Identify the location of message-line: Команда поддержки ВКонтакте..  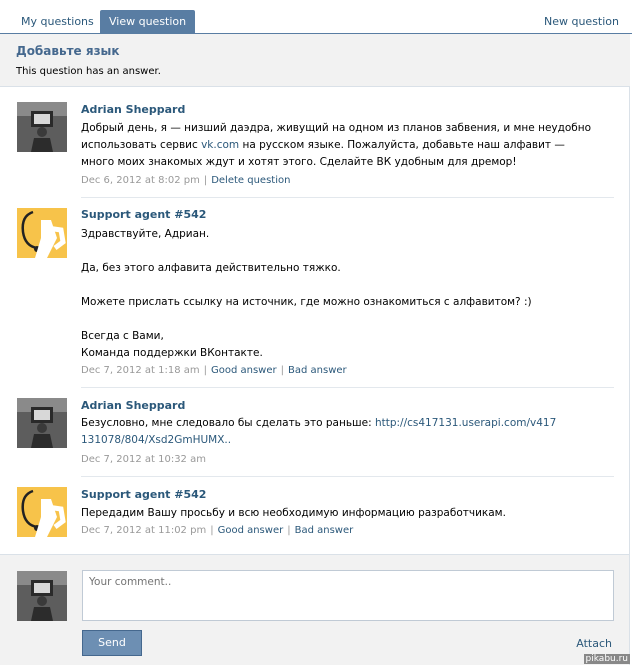
(172, 353).